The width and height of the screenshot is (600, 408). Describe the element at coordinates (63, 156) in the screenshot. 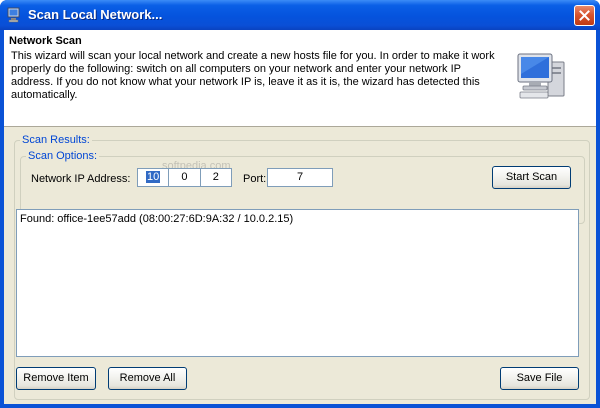

I see `scan-options-label: Scan Options:` at that location.